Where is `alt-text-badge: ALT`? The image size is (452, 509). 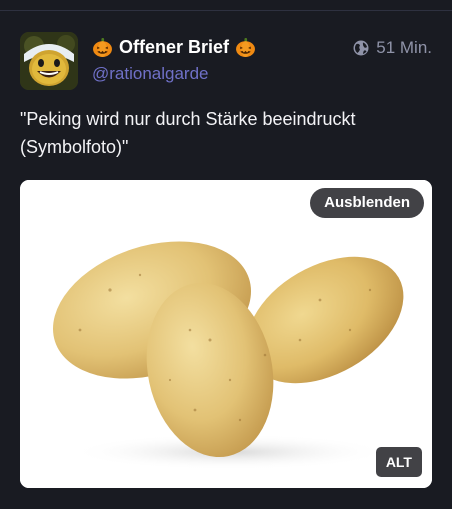 alt-text-badge: ALT is located at coordinates (398, 462).